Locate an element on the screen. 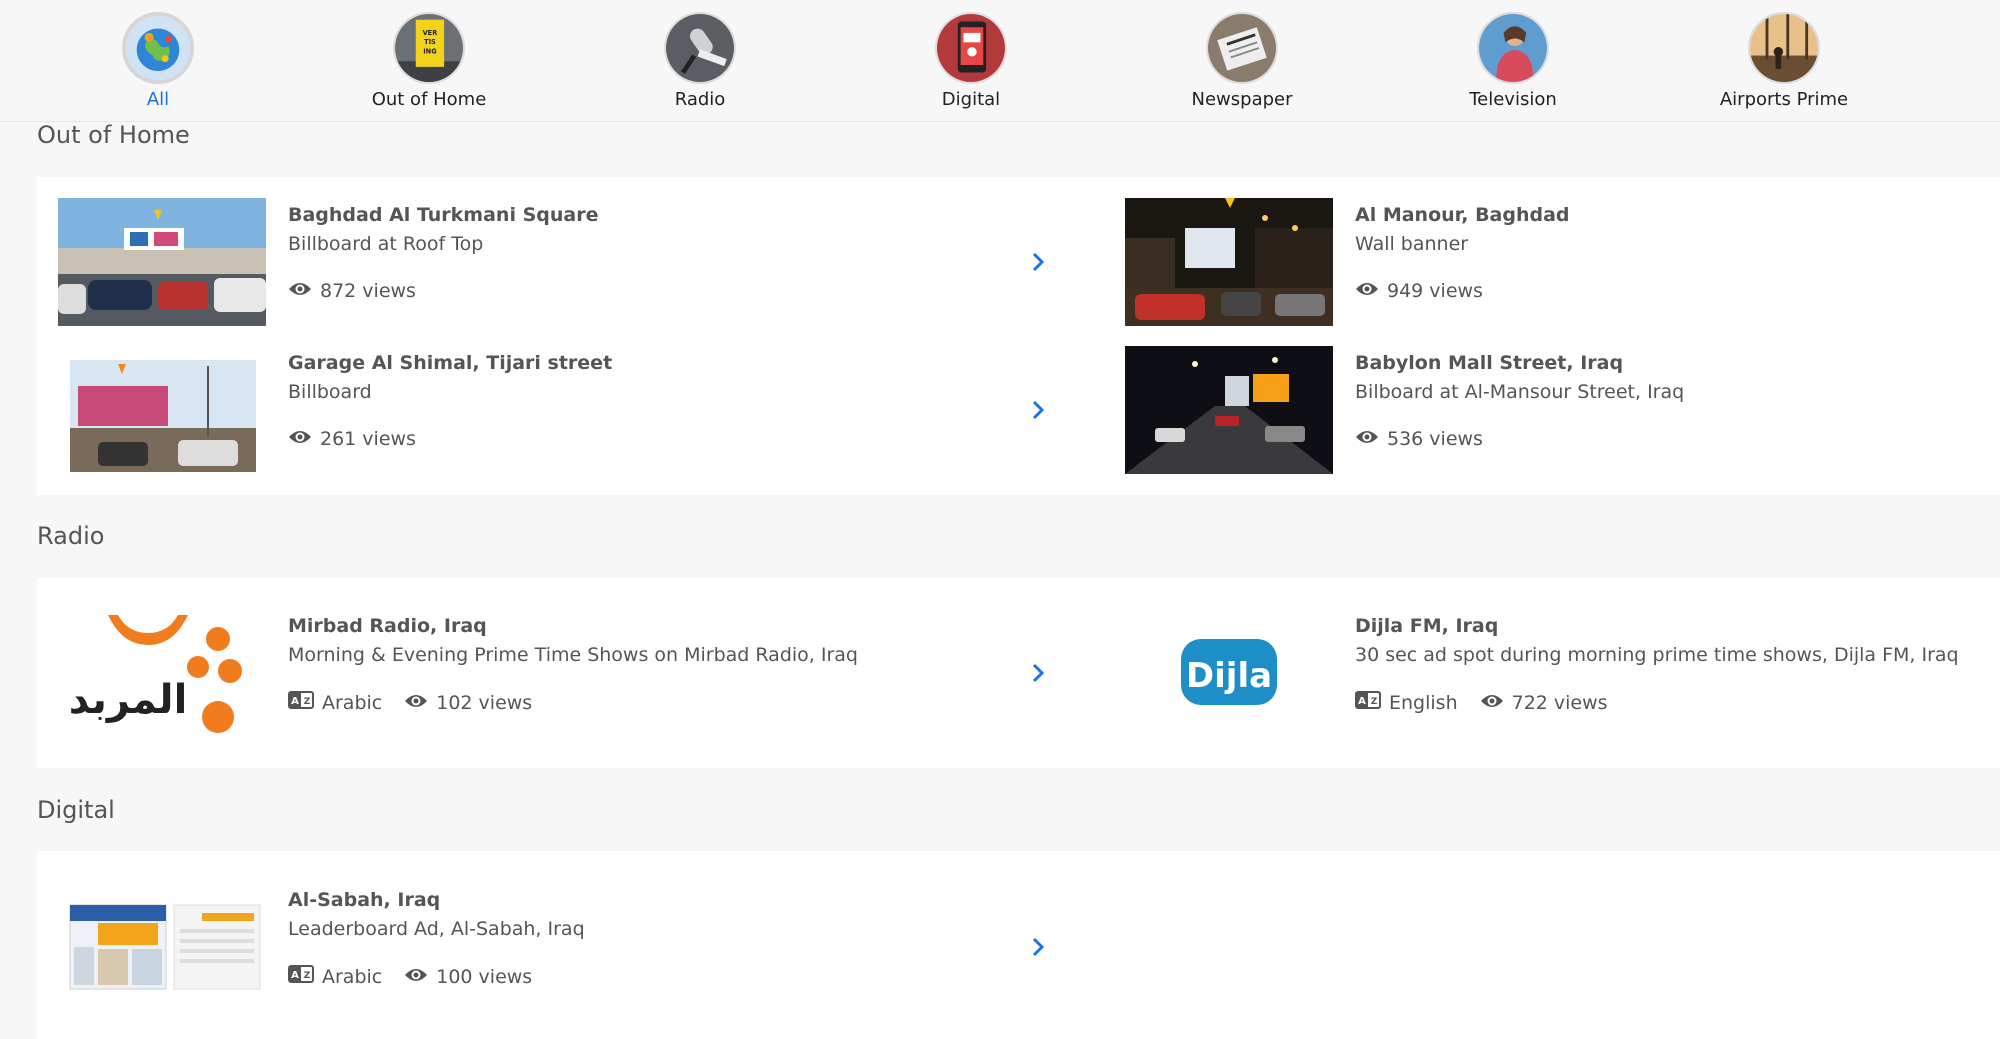 This screenshot has width=2000, height=1039. listing-meta: A Z Arabic 100 views is located at coordinates (421, 976).